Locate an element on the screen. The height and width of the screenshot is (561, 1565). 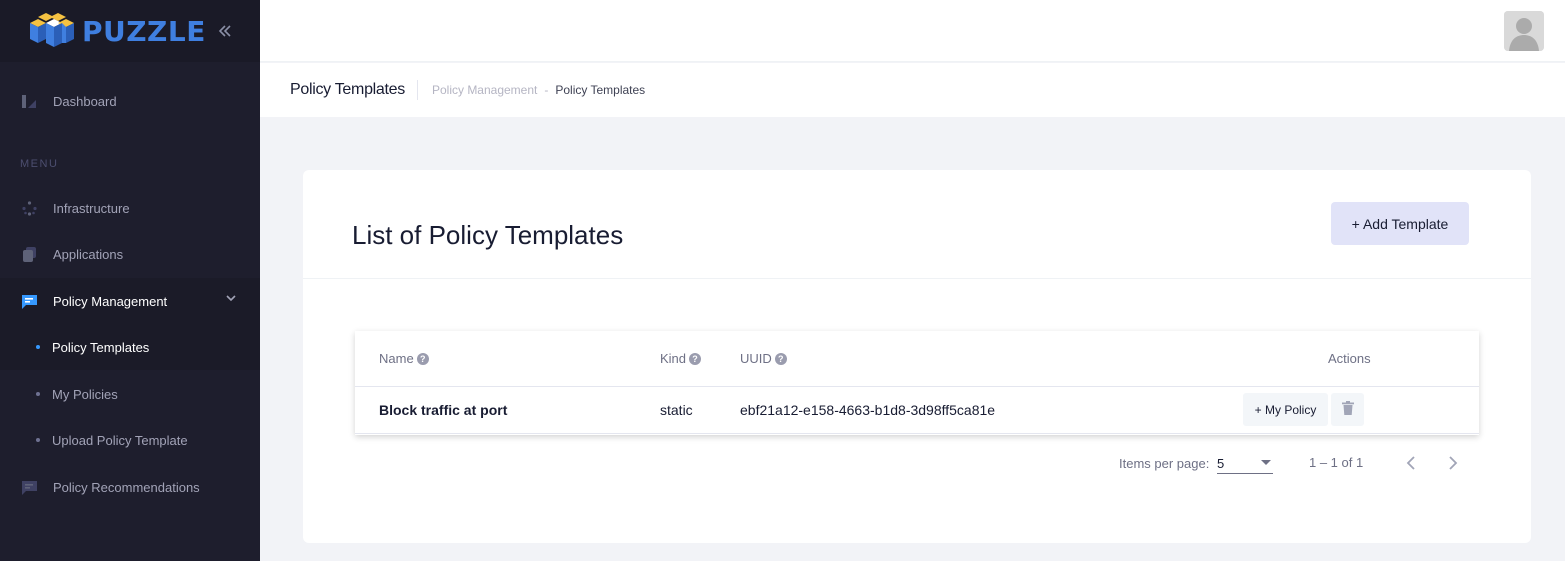
sidebar-item-label: Policy Management is located at coordinates (110, 301).